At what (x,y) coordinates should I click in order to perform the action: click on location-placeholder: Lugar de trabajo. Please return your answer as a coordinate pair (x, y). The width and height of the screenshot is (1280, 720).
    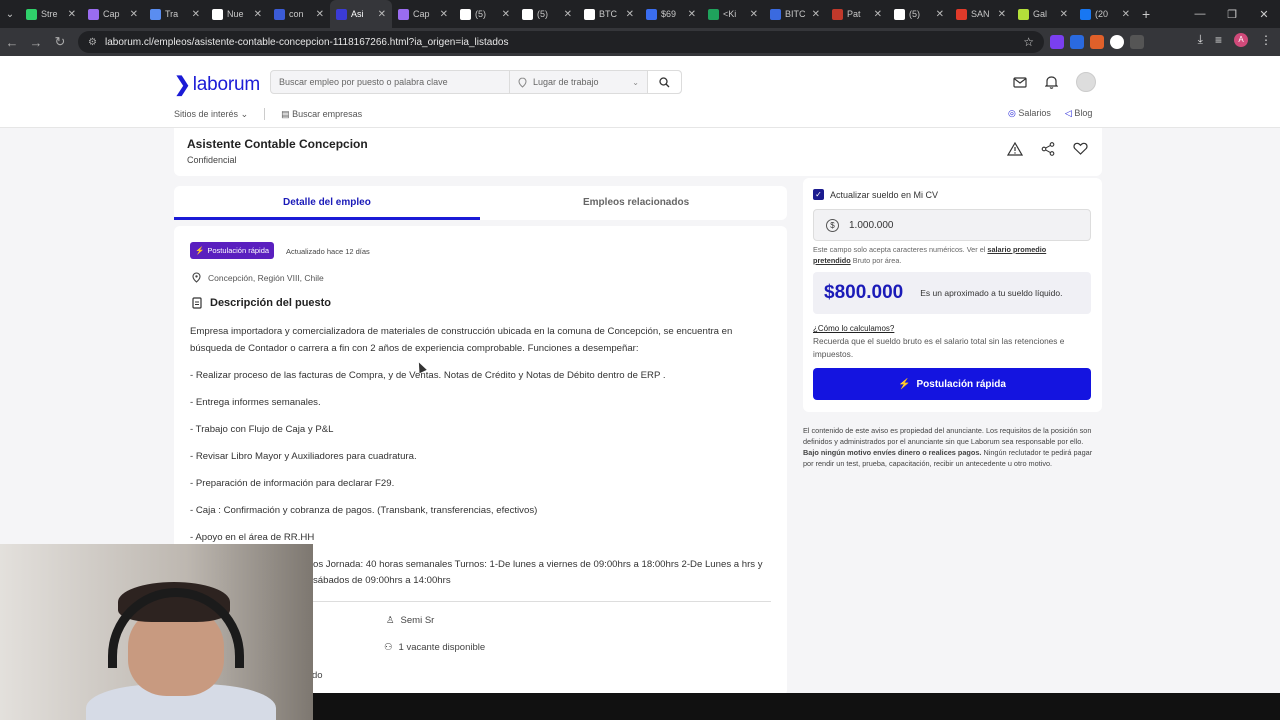
    Looking at the image, I should click on (566, 82).